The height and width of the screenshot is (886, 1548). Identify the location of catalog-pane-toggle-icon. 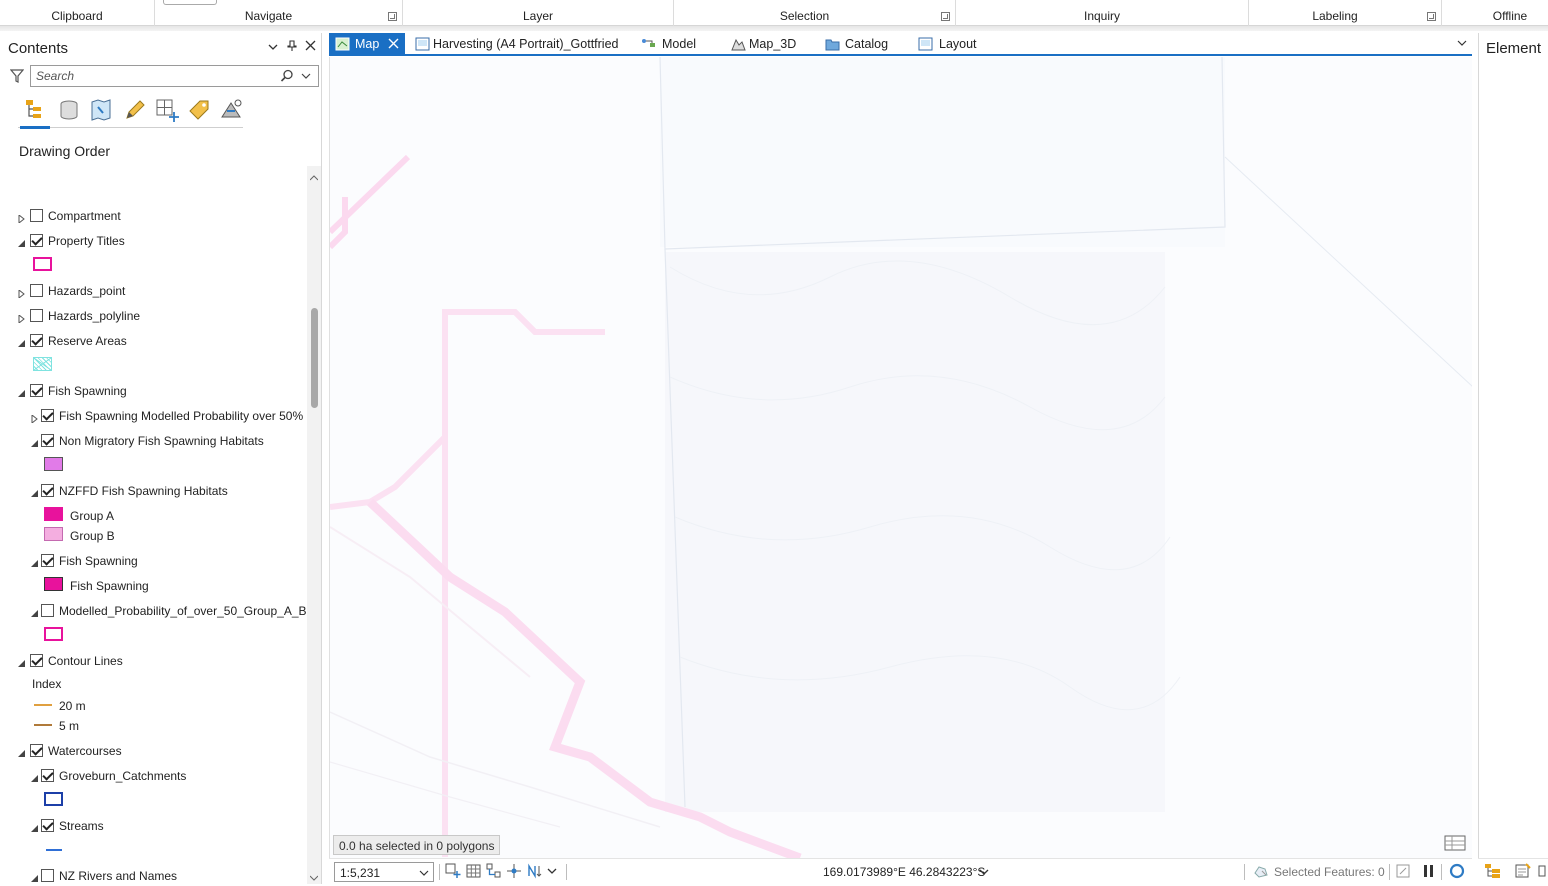
(1522, 871).